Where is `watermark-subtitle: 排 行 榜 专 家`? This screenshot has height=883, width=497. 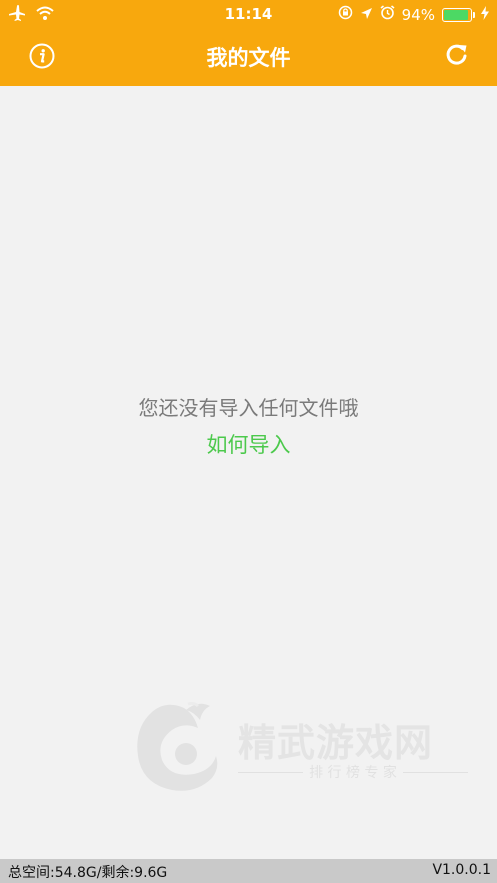 watermark-subtitle: 排 行 榜 专 家 is located at coordinates (353, 773).